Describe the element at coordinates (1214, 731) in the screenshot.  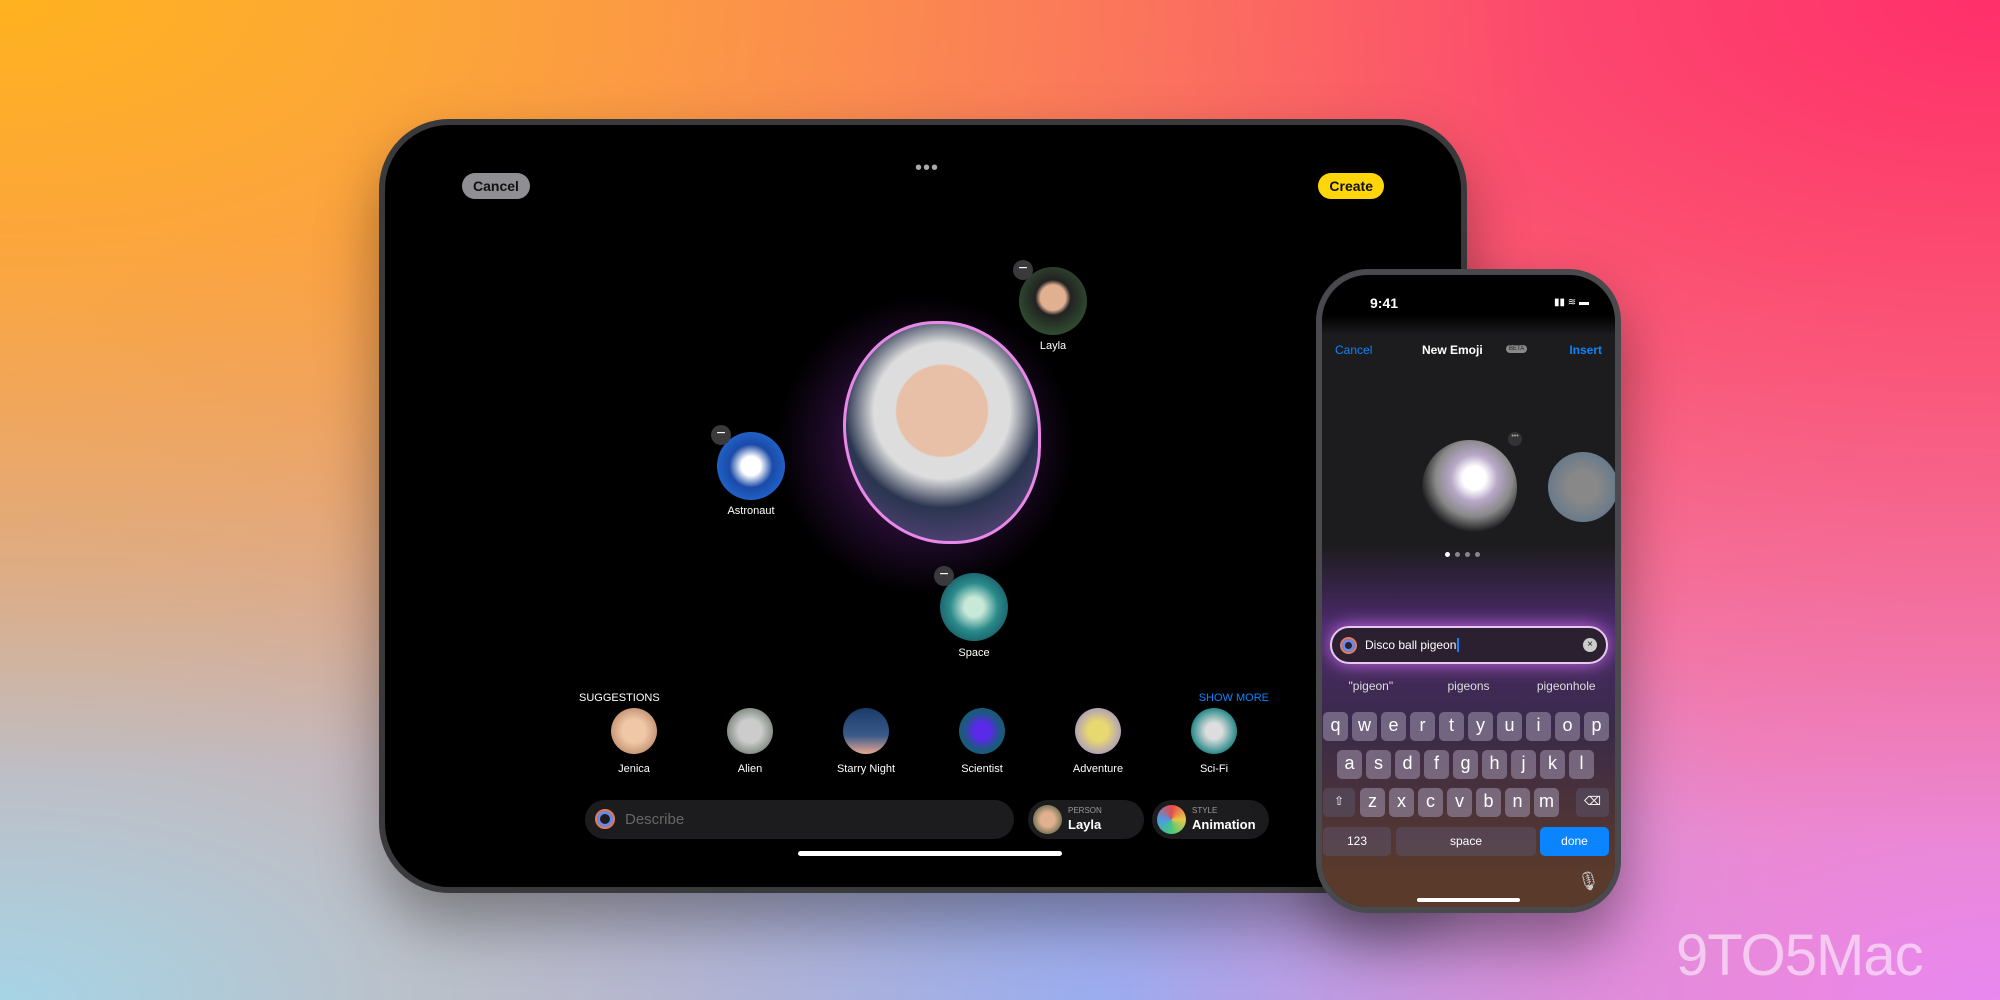
I see `suggestion-sci-fi` at that location.